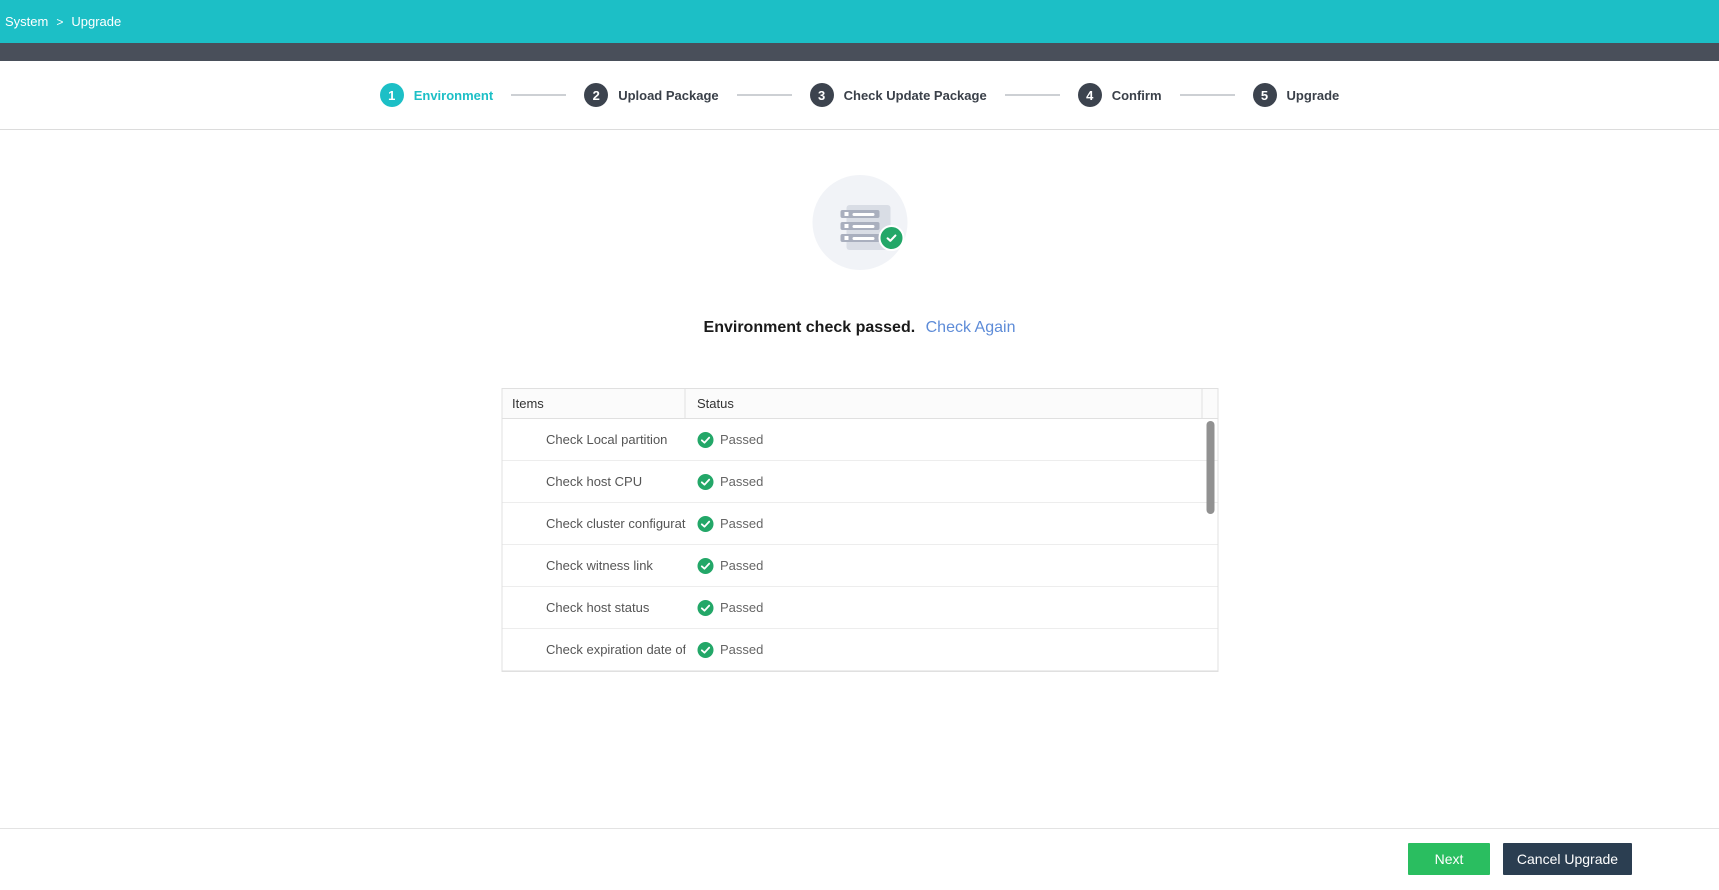 The width and height of the screenshot is (1719, 890). What do you see at coordinates (971, 327) in the screenshot?
I see `check-again-link: Check Again` at bounding box center [971, 327].